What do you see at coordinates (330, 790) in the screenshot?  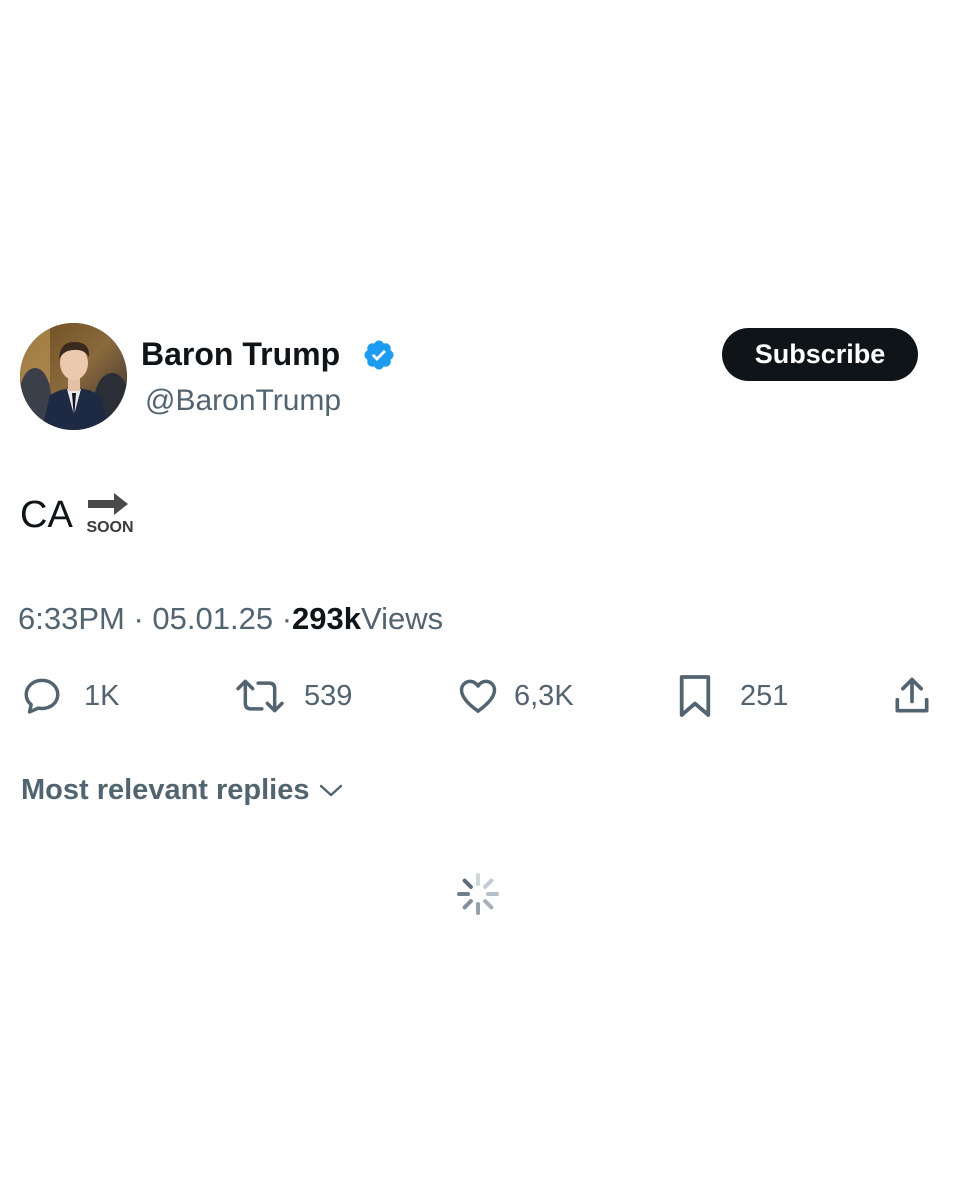 I see `chevron-down-icon` at bounding box center [330, 790].